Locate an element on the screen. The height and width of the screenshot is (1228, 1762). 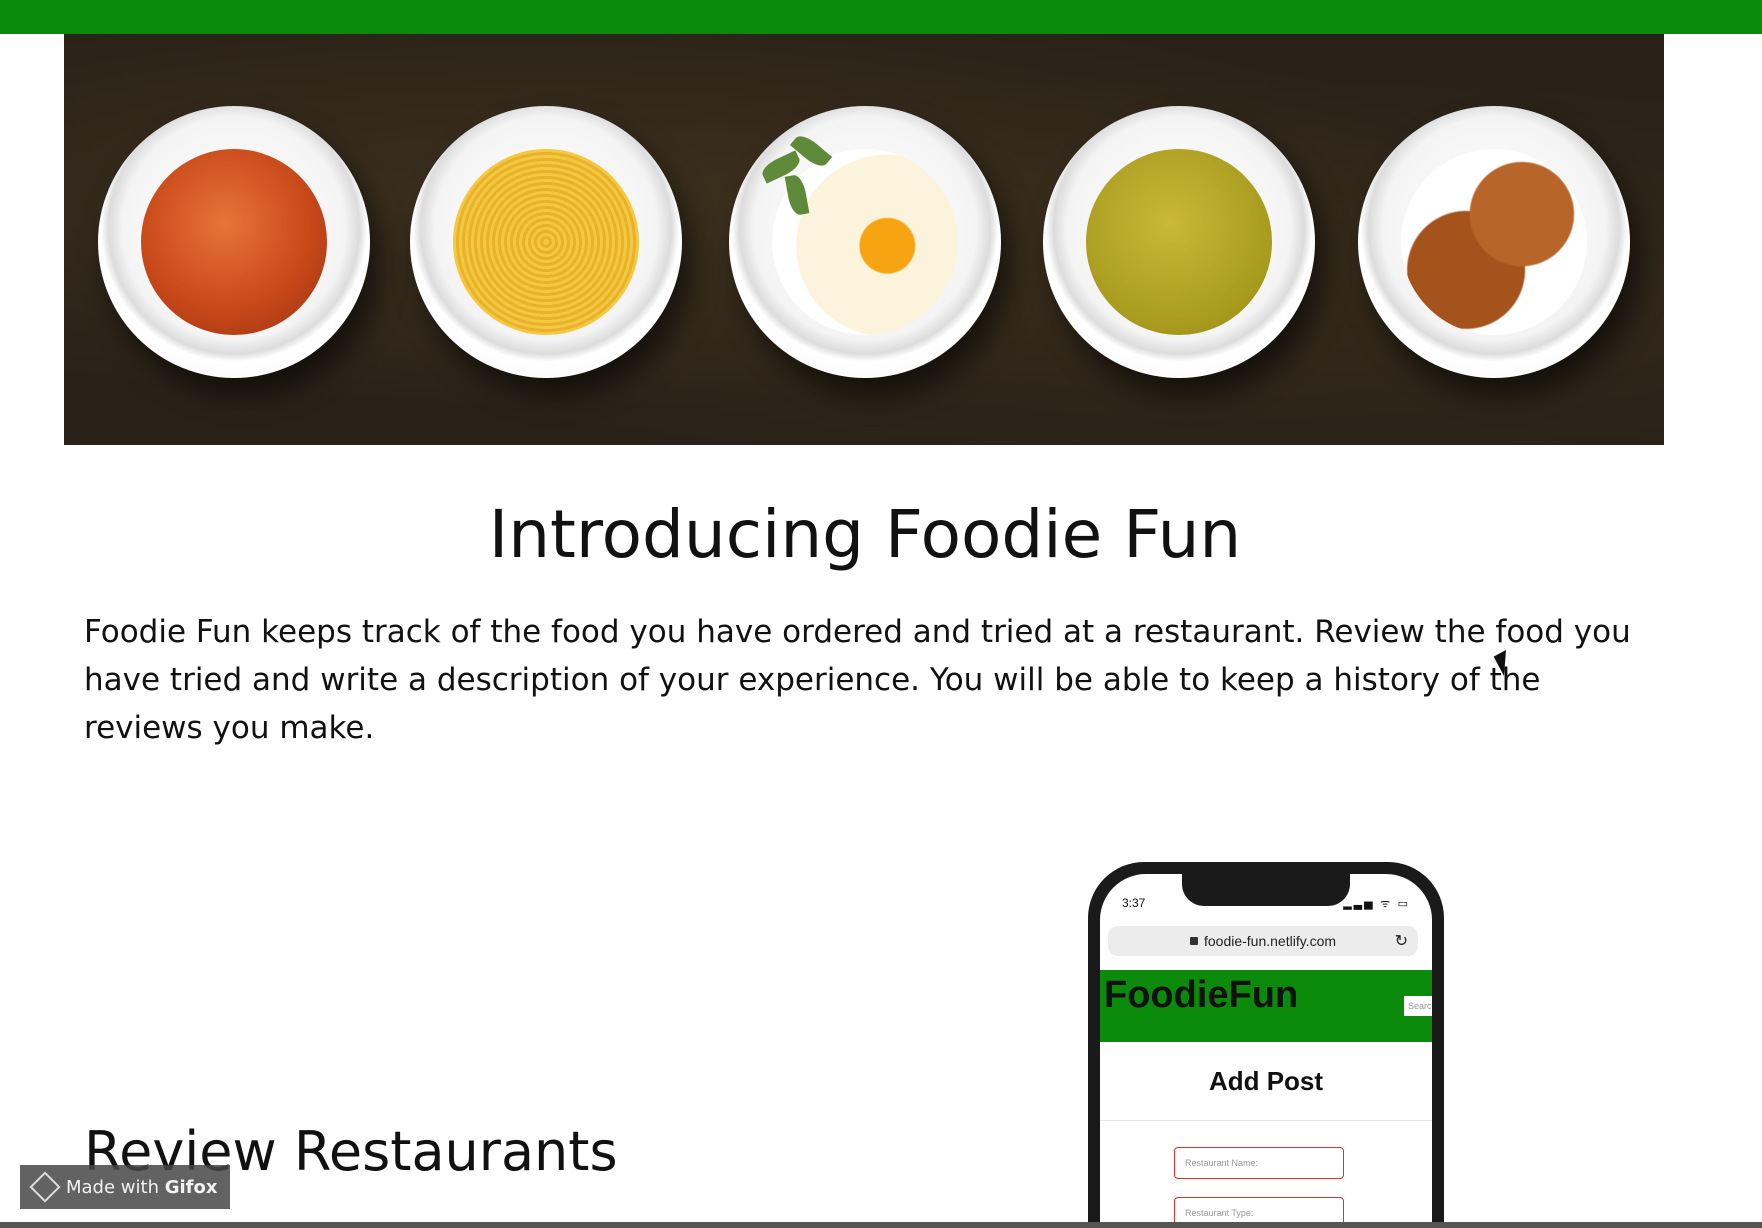
app-divider is located at coordinates (1266, 1120).